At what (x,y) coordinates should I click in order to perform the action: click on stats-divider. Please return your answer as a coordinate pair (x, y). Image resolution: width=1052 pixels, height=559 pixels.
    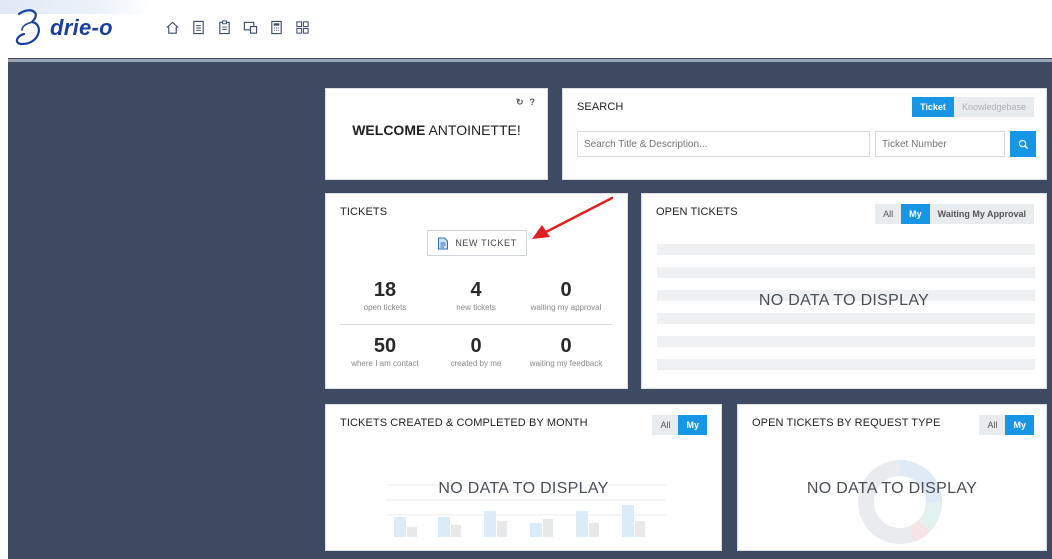
    Looking at the image, I should click on (476, 324).